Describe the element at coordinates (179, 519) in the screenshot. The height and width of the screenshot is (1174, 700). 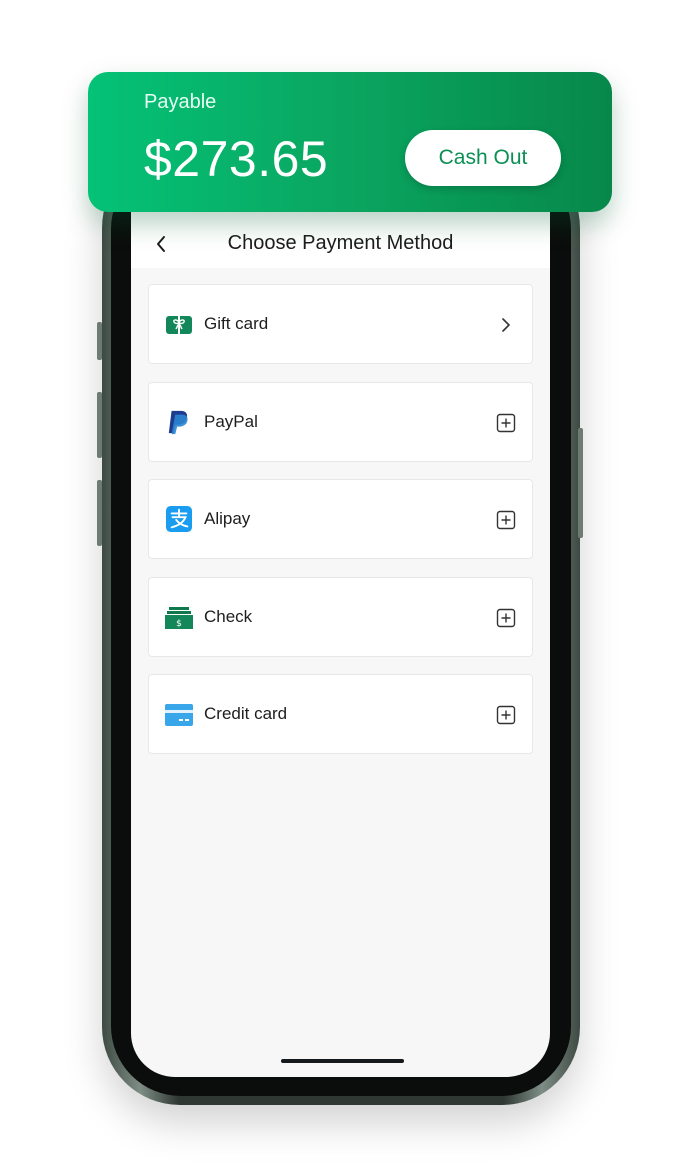
I see `alipay-icon` at that location.